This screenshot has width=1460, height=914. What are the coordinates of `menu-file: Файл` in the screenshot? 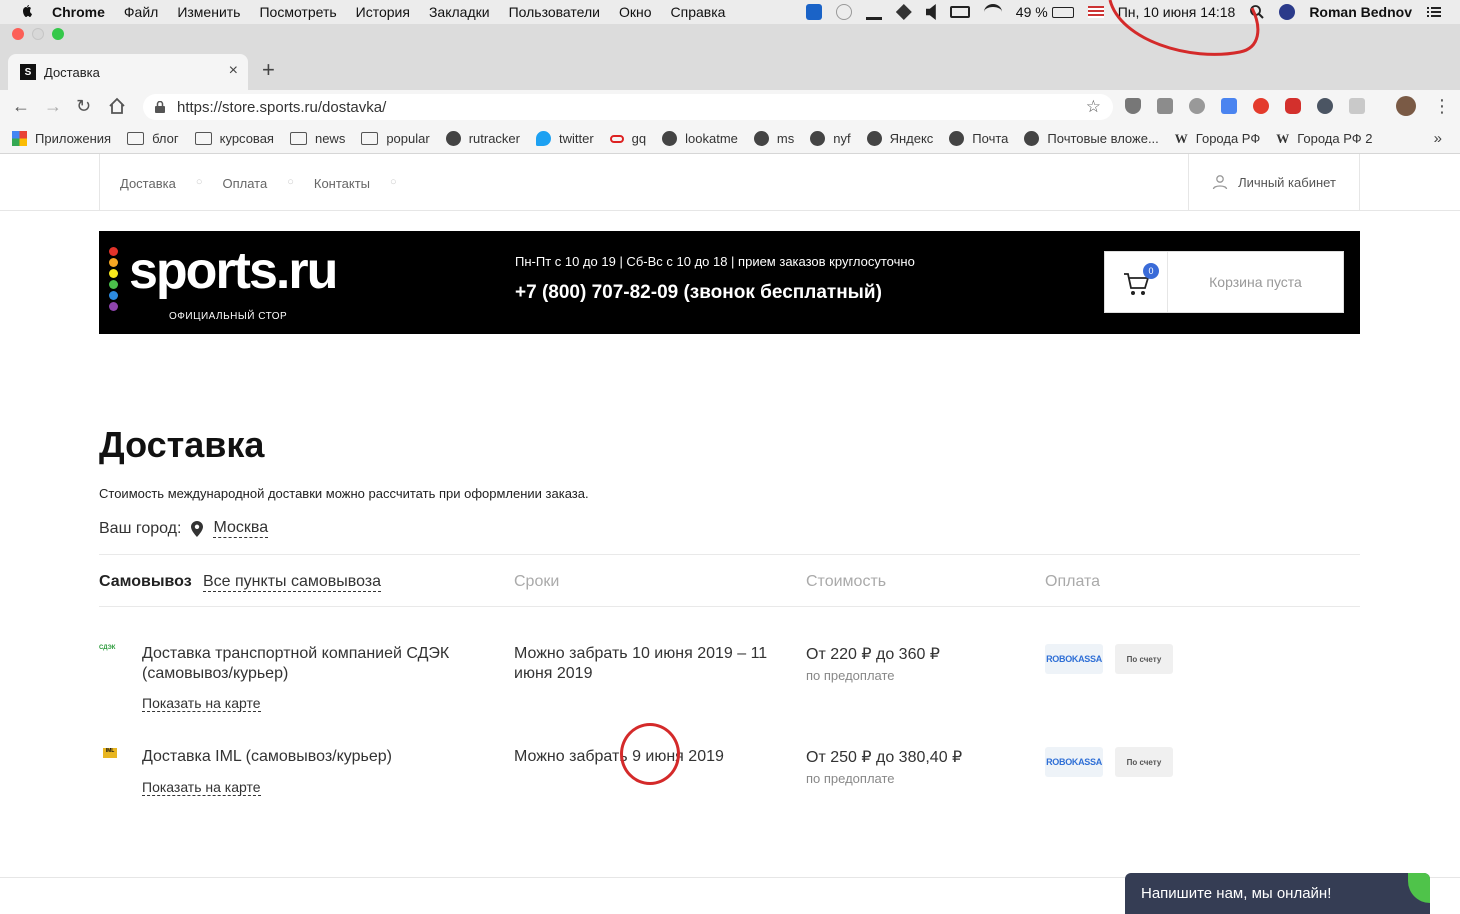 It's located at (141, 12).